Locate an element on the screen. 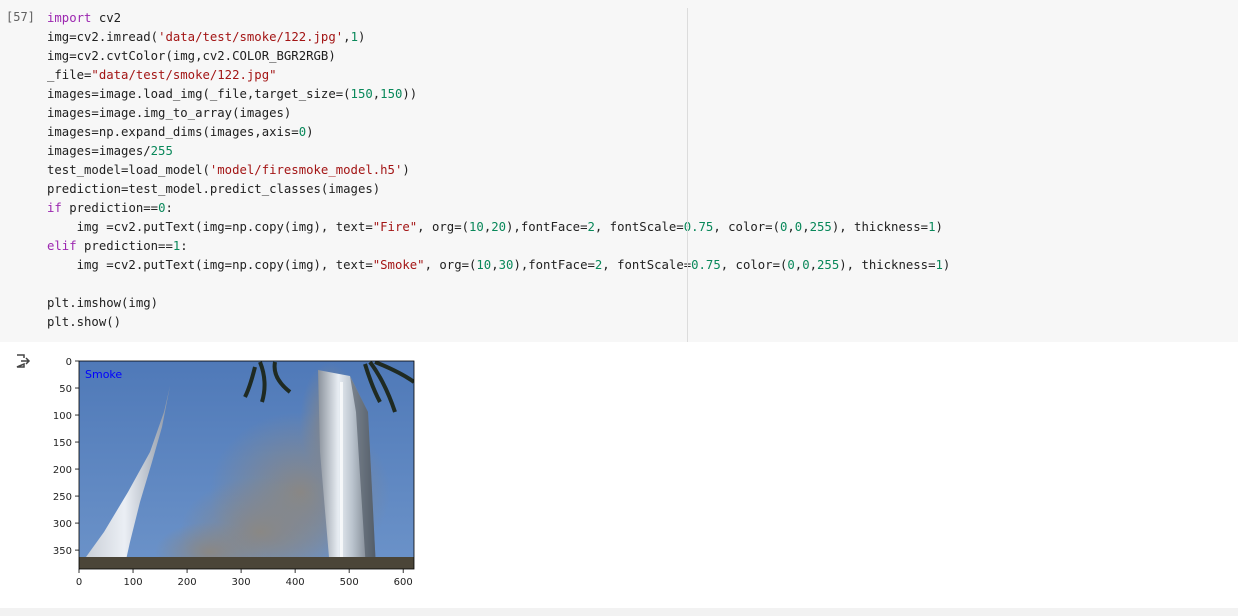 Image resolution: width=1238 pixels, height=616 pixels. code-token: import is located at coordinates (69, 18).